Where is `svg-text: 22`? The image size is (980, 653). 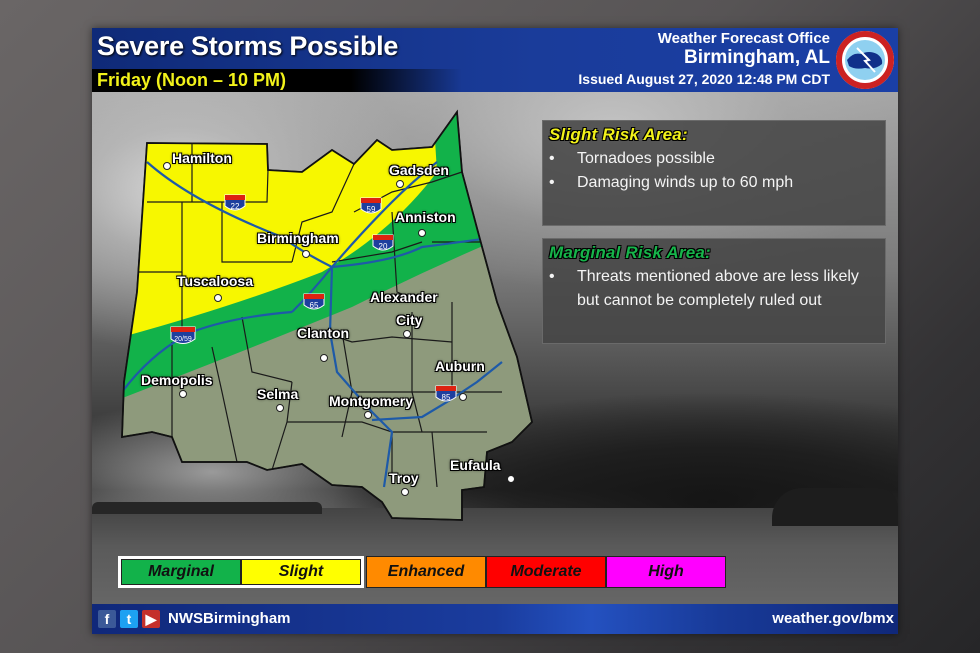 svg-text: 22 is located at coordinates (235, 206).